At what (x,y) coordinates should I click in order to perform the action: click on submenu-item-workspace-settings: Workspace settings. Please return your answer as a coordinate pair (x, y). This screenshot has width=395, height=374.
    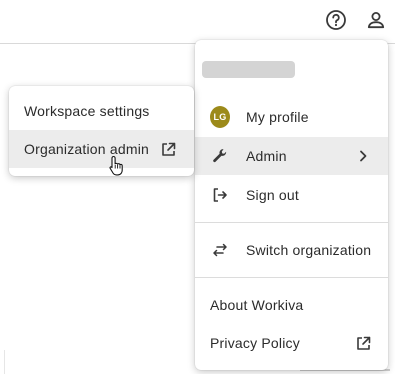
    Looking at the image, I should click on (101, 111).